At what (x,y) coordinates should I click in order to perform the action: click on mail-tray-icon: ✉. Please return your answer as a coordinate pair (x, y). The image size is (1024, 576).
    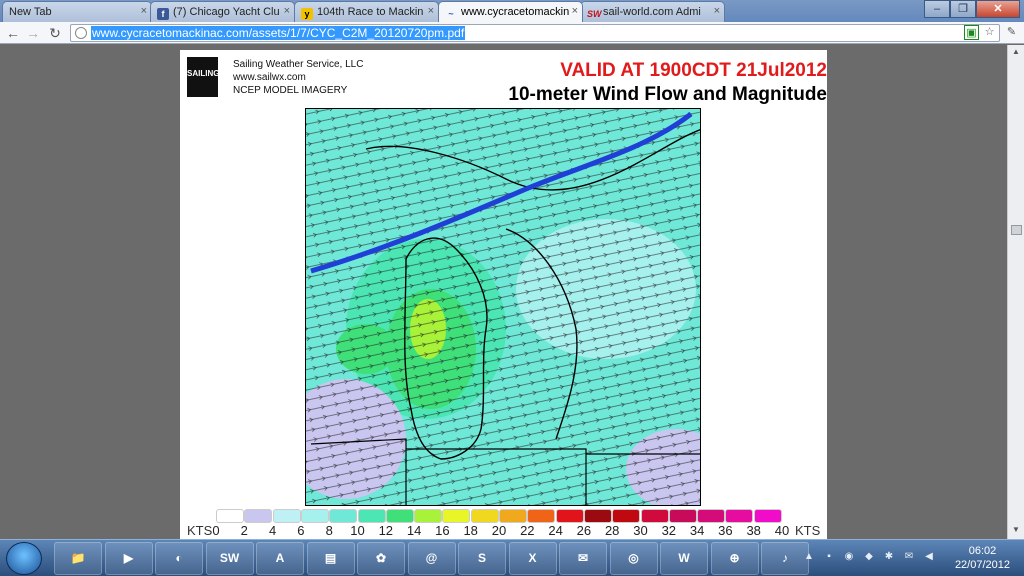
    Looking at the image, I should click on (909, 558).